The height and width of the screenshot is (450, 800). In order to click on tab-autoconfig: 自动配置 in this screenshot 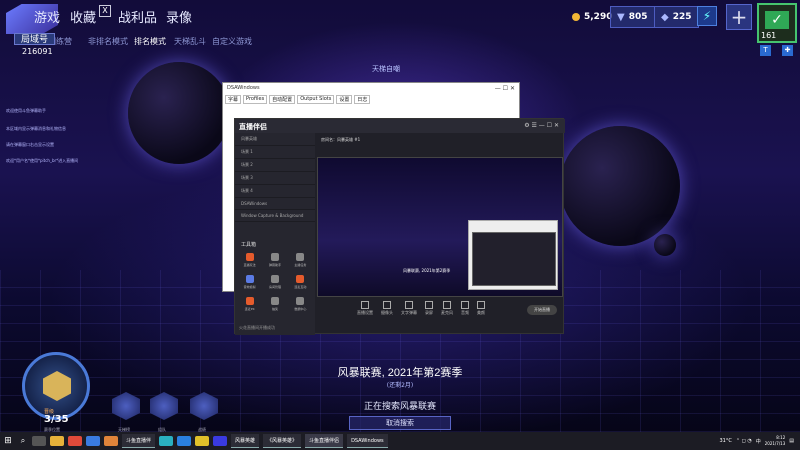, I will do `click(282, 99)`.